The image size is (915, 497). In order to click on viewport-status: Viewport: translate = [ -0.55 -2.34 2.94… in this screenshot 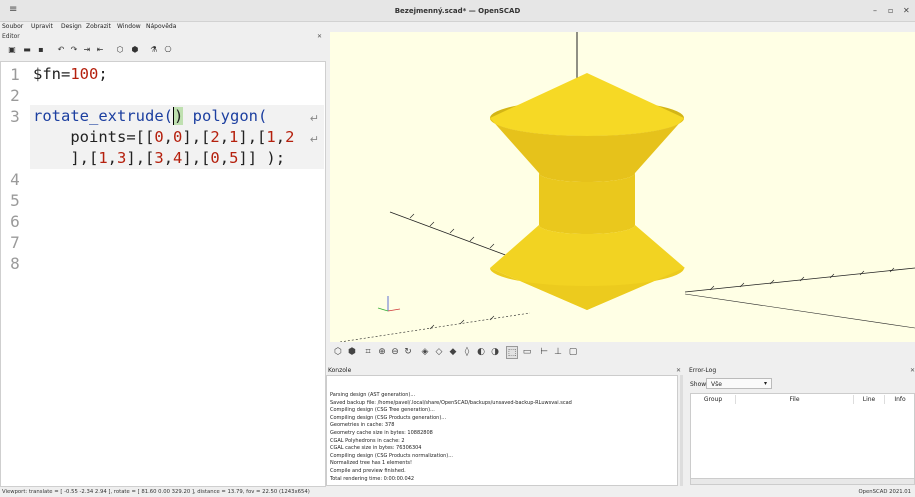, I will do `click(156, 492)`.